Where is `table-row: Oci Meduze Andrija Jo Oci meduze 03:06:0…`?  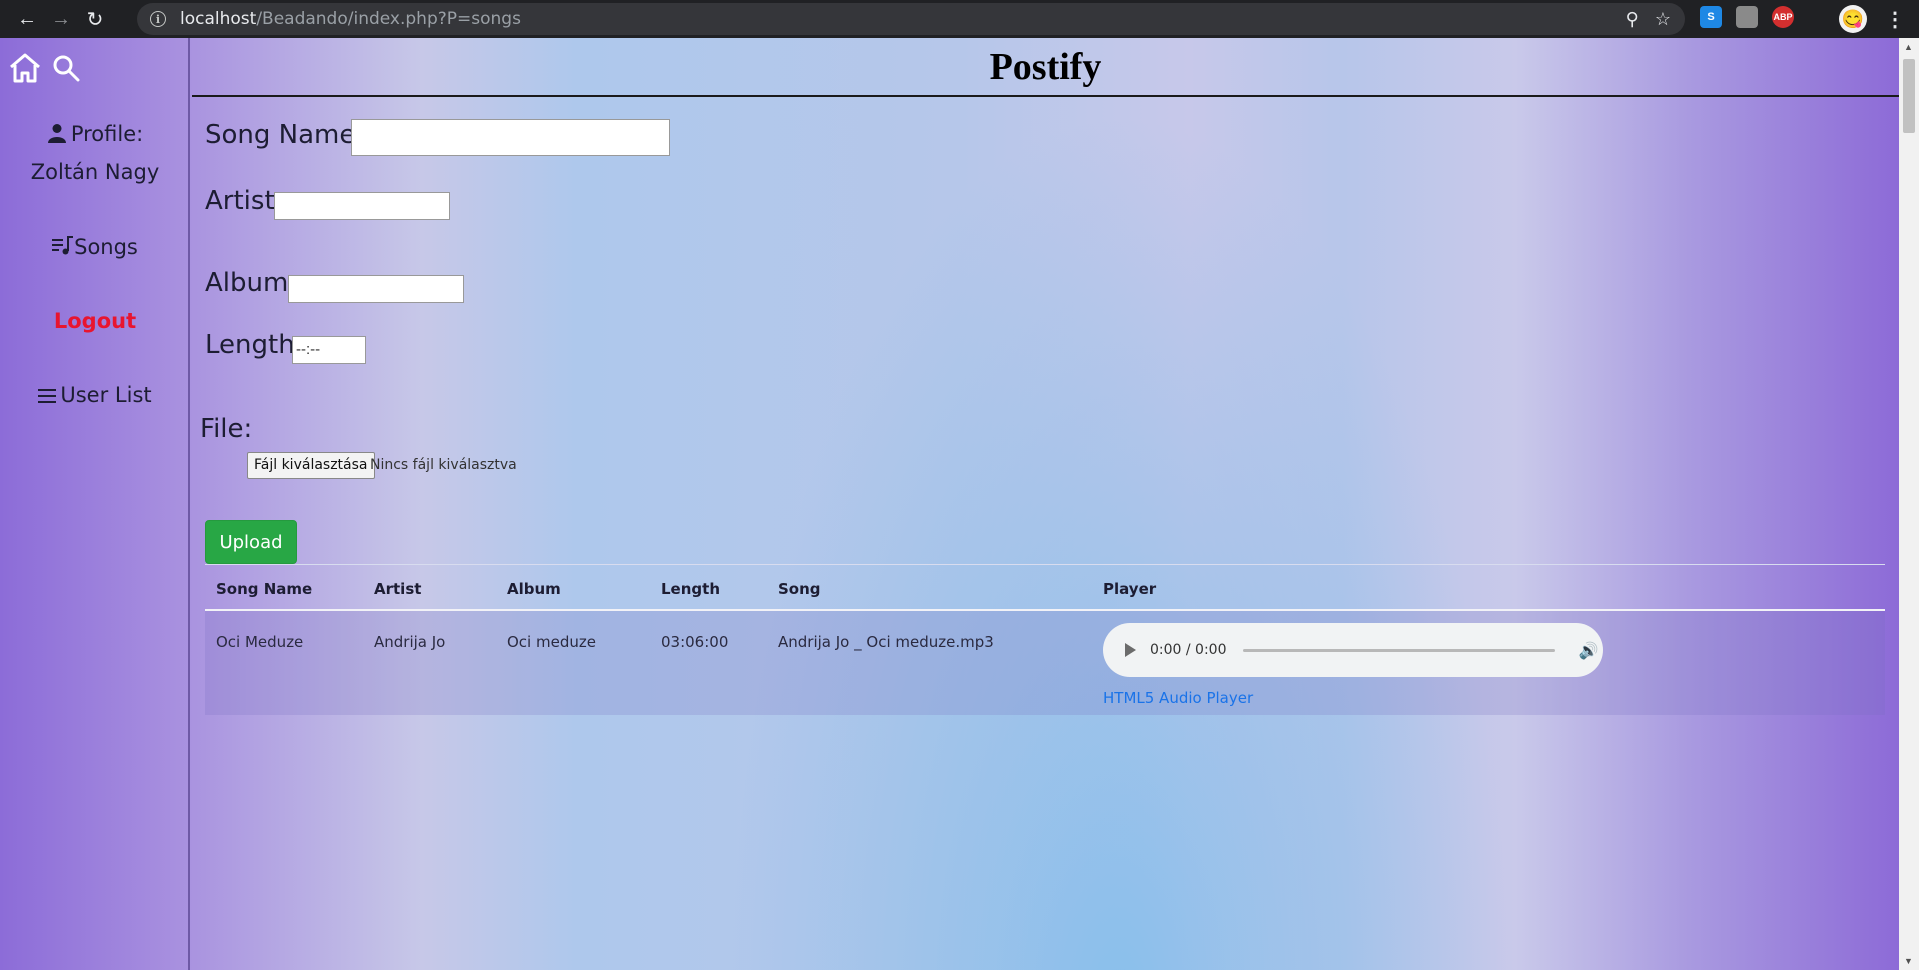
table-row: Oci Meduze Andrija Jo Oci meduze 03:06:0… is located at coordinates (1045, 663).